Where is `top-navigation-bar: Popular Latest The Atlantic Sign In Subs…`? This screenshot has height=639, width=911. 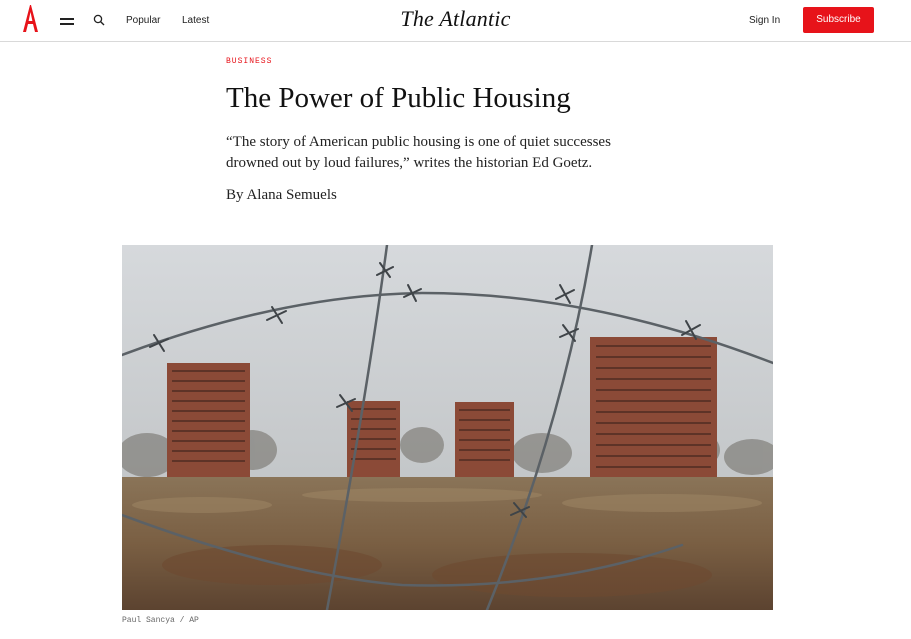 top-navigation-bar: Popular Latest The Atlantic Sign In Subs… is located at coordinates (455, 21).